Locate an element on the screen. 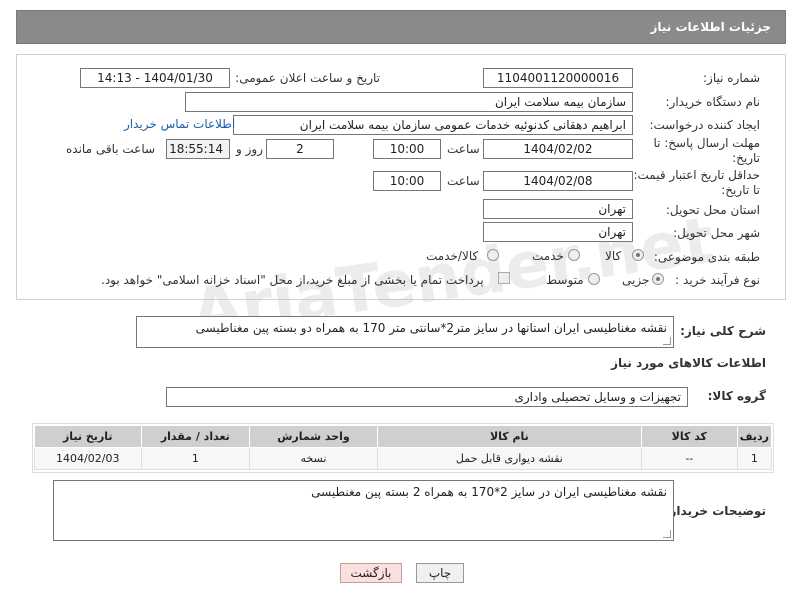 The height and width of the screenshot is (598, 788). cell-code: -- is located at coordinates (689, 458).